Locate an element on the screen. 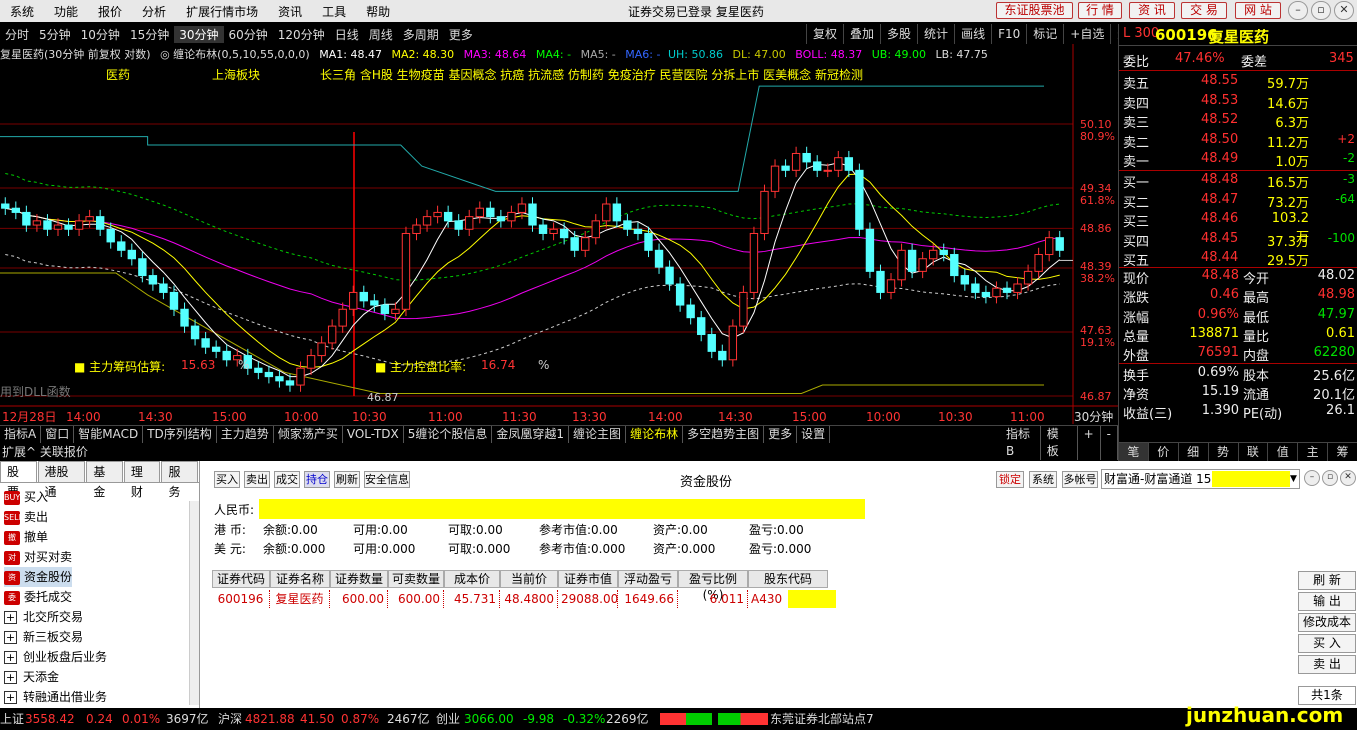 The height and width of the screenshot is (730, 1357). column-header: 浮动盈亏 is located at coordinates (648, 579).